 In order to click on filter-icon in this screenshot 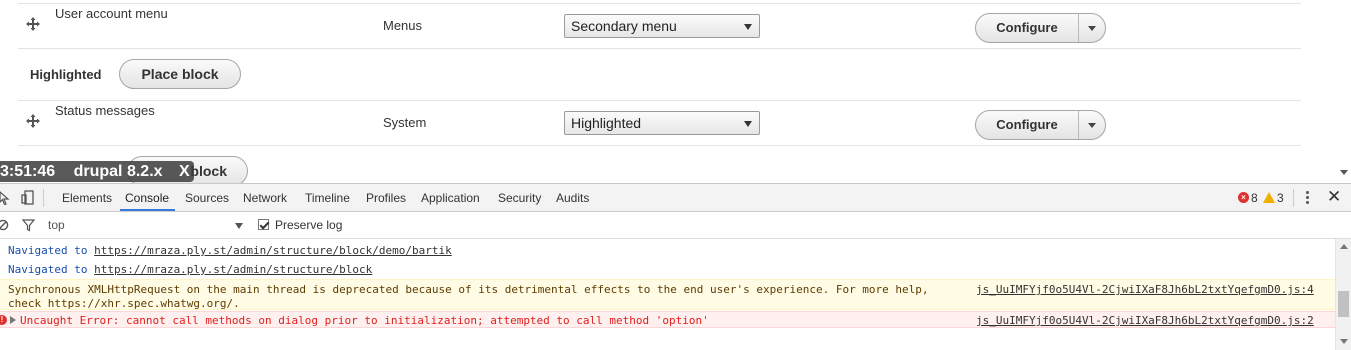, I will do `click(28, 225)`.